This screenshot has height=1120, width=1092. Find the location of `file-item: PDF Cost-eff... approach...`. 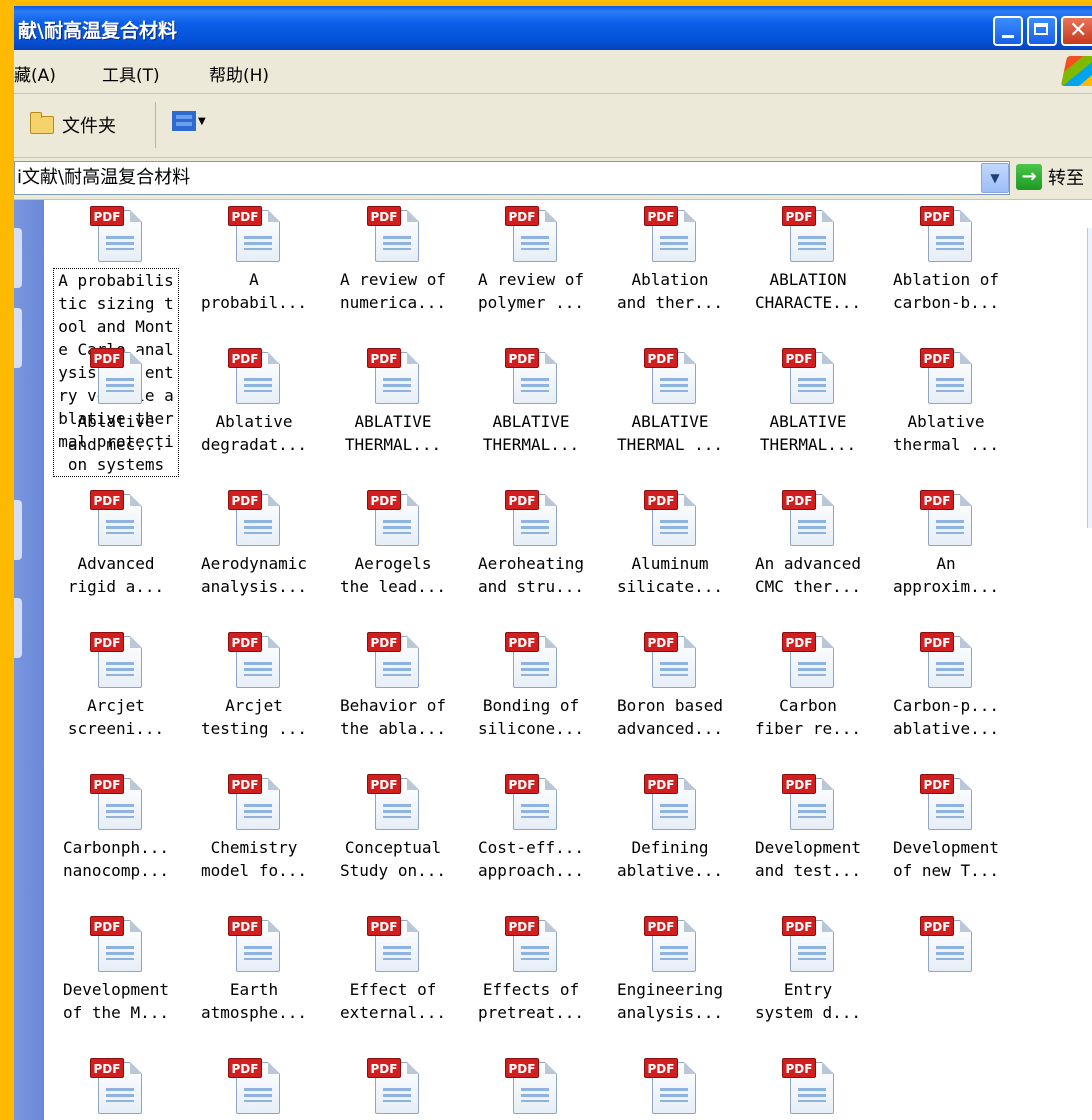

file-item: PDF Cost-eff... approach... is located at coordinates (531, 825).